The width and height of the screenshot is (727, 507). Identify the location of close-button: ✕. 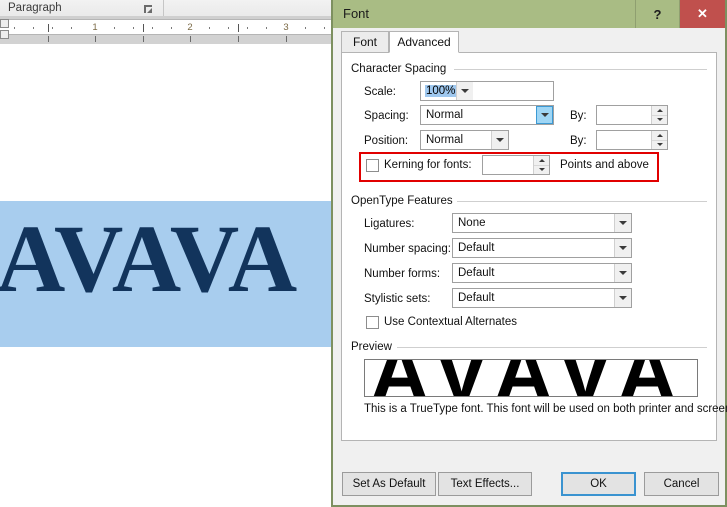
(702, 14).